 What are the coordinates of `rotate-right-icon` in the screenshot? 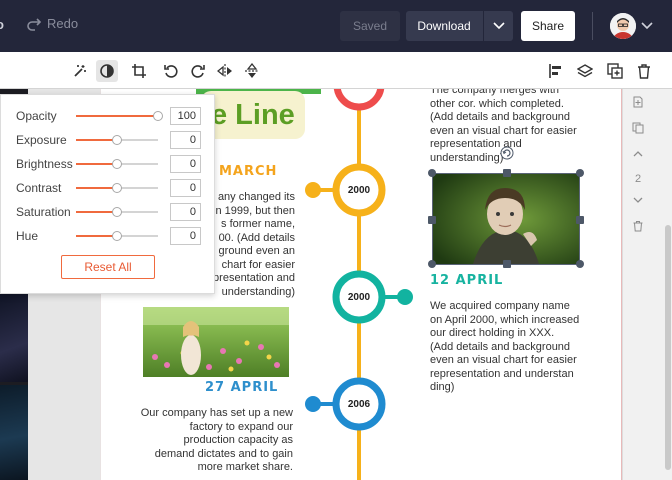 It's located at (198, 71).